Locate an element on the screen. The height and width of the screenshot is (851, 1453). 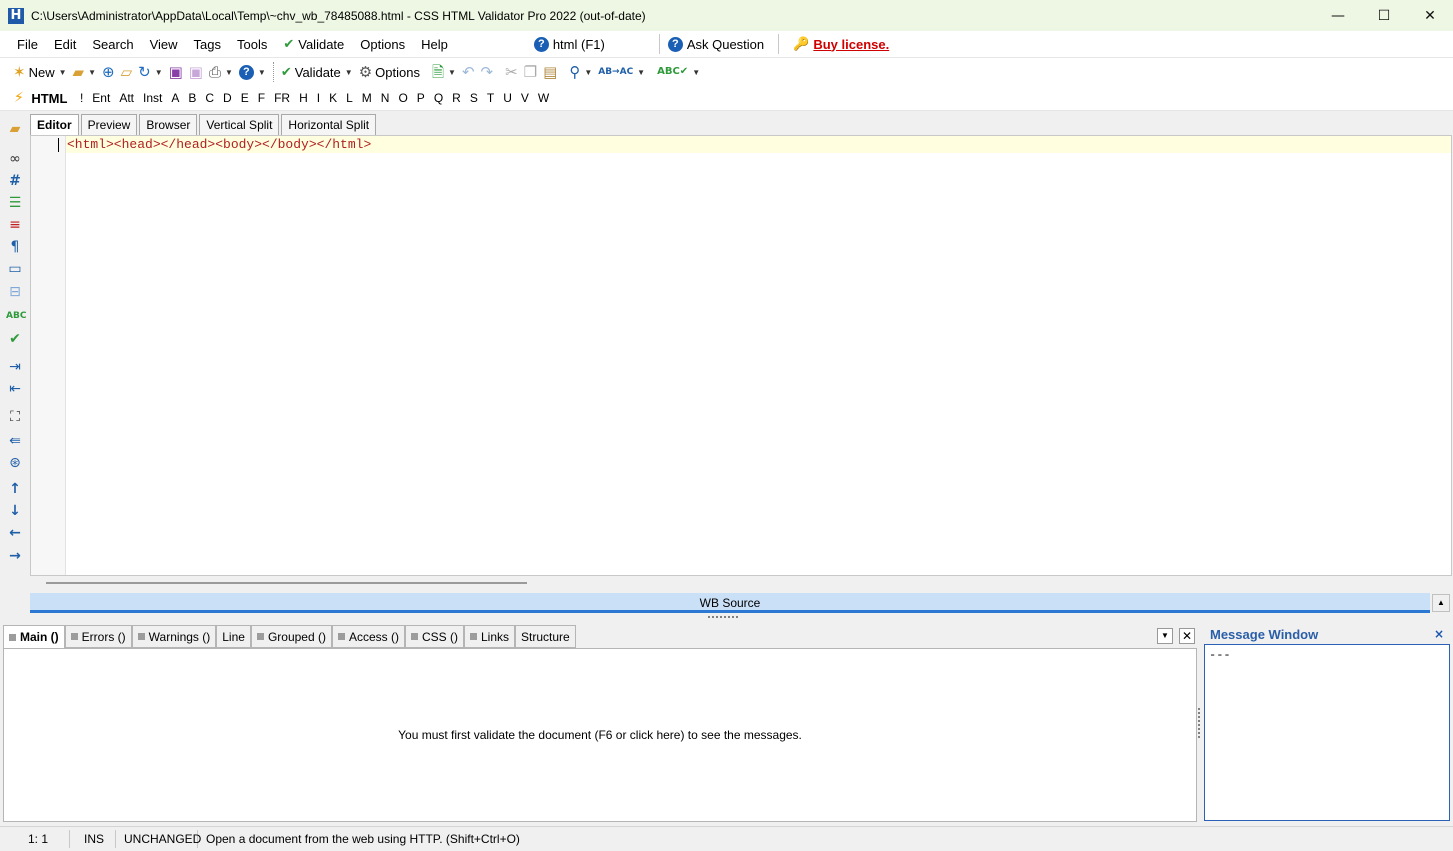
code-line: <html><head></head><body></body></html> is located at coordinates (219, 144).